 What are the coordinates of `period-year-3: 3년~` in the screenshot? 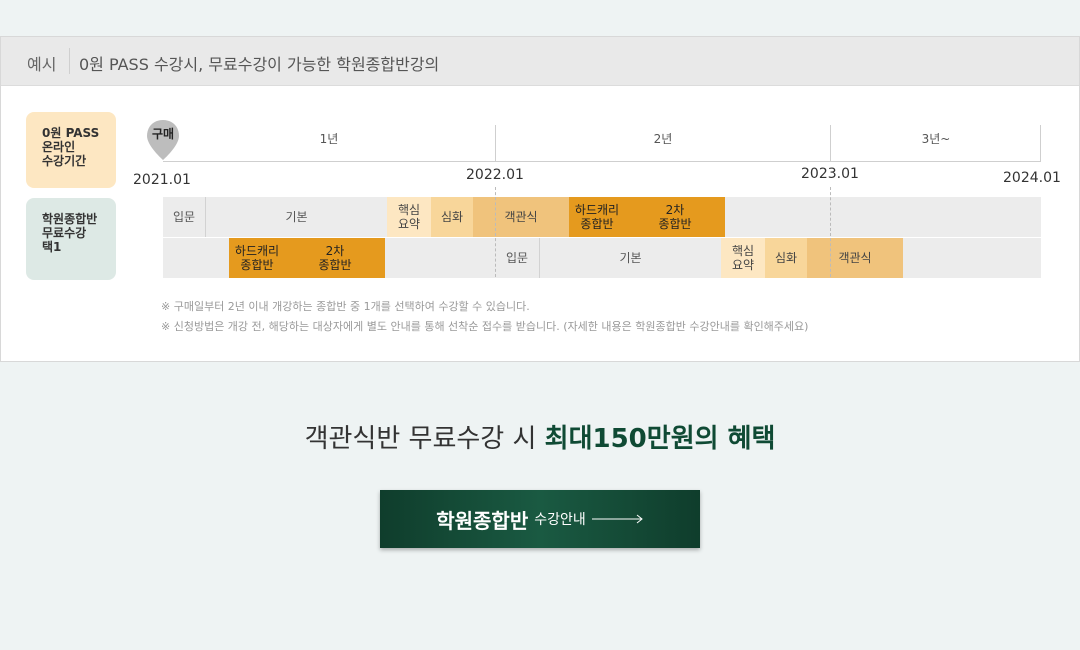 It's located at (936, 139).